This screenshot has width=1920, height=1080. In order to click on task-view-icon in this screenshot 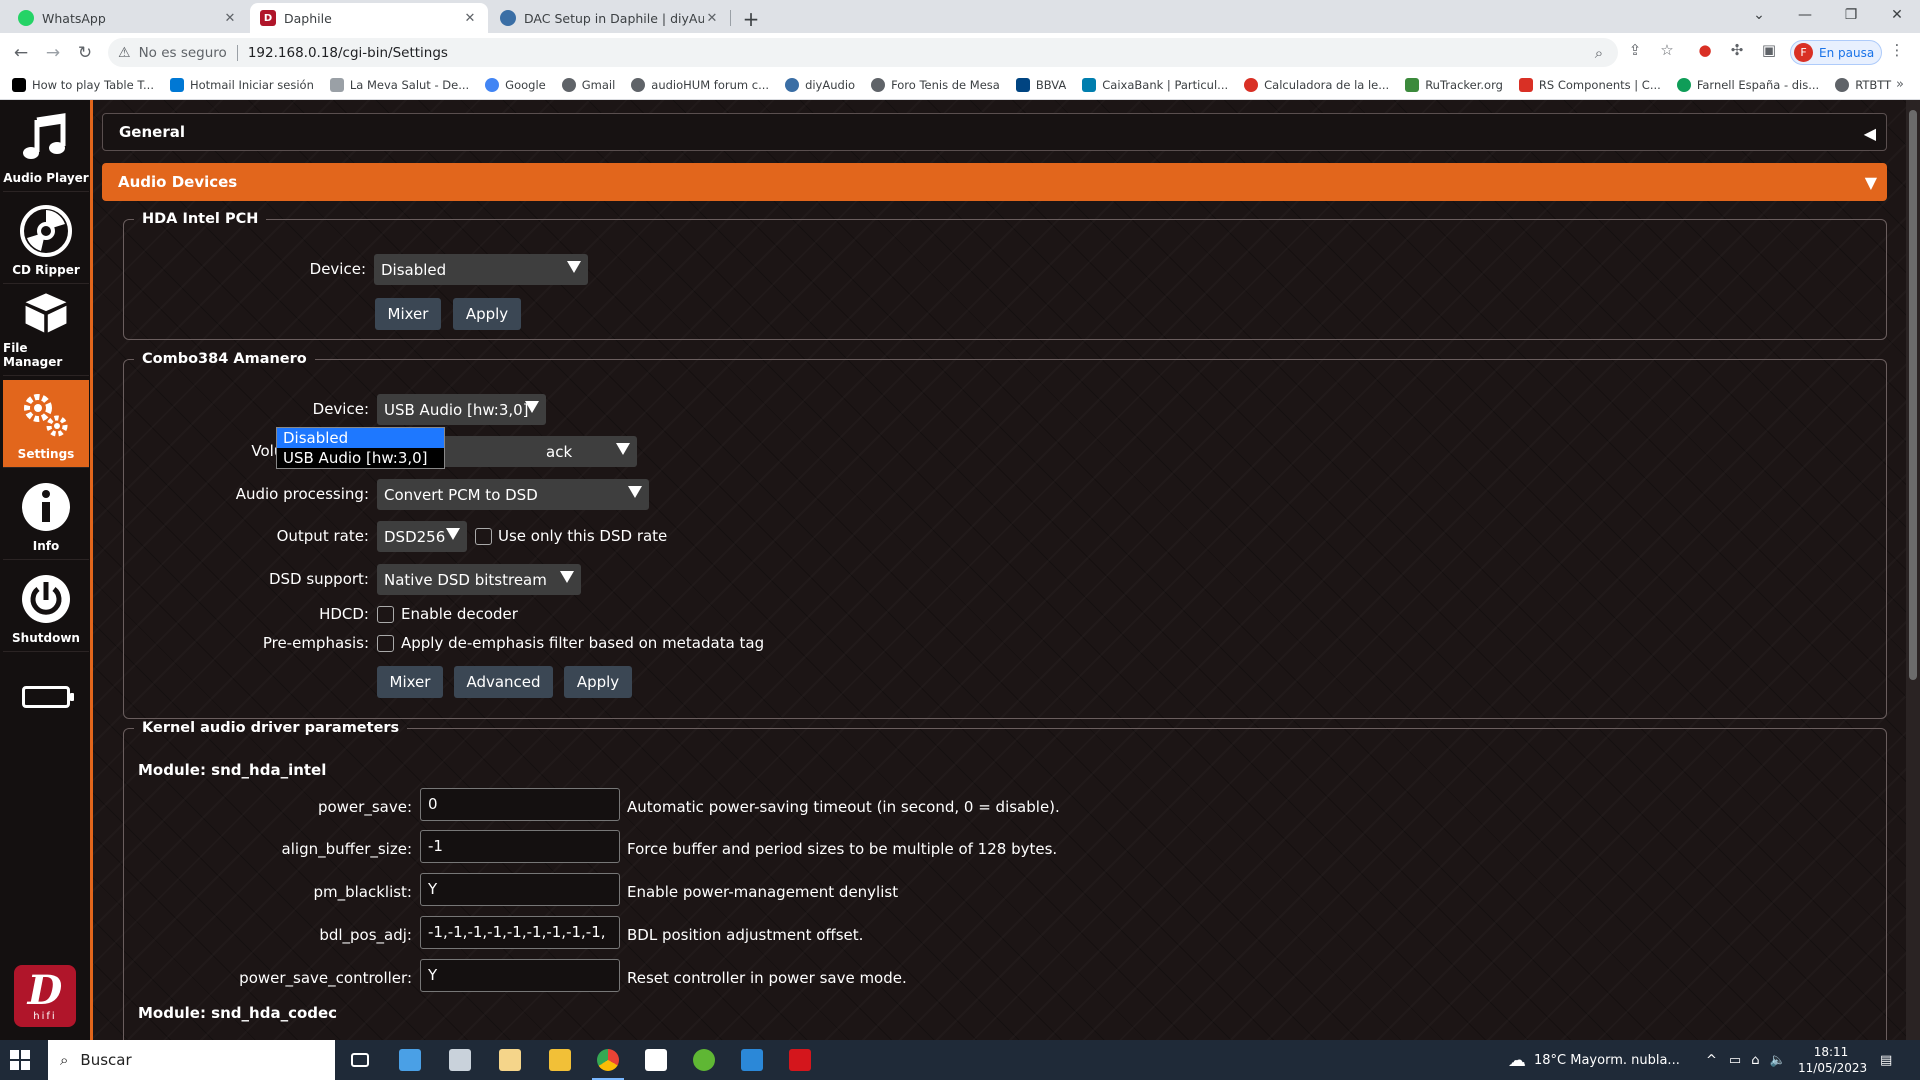, I will do `click(360, 1060)`.